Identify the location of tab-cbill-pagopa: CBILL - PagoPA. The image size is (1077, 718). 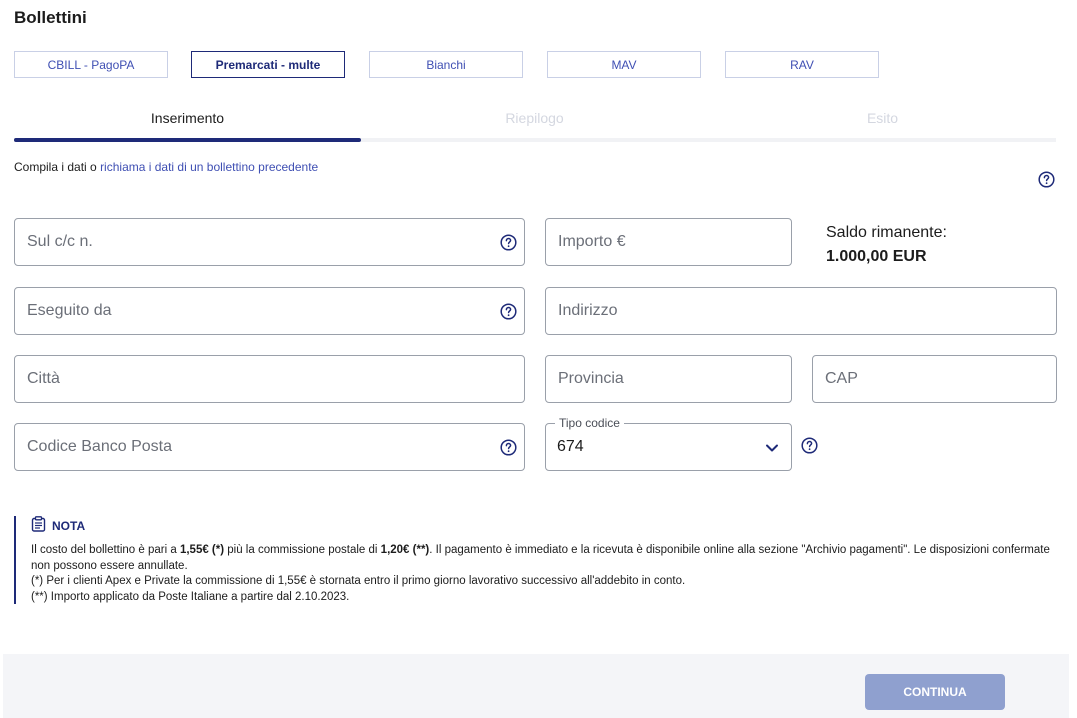
(91, 64).